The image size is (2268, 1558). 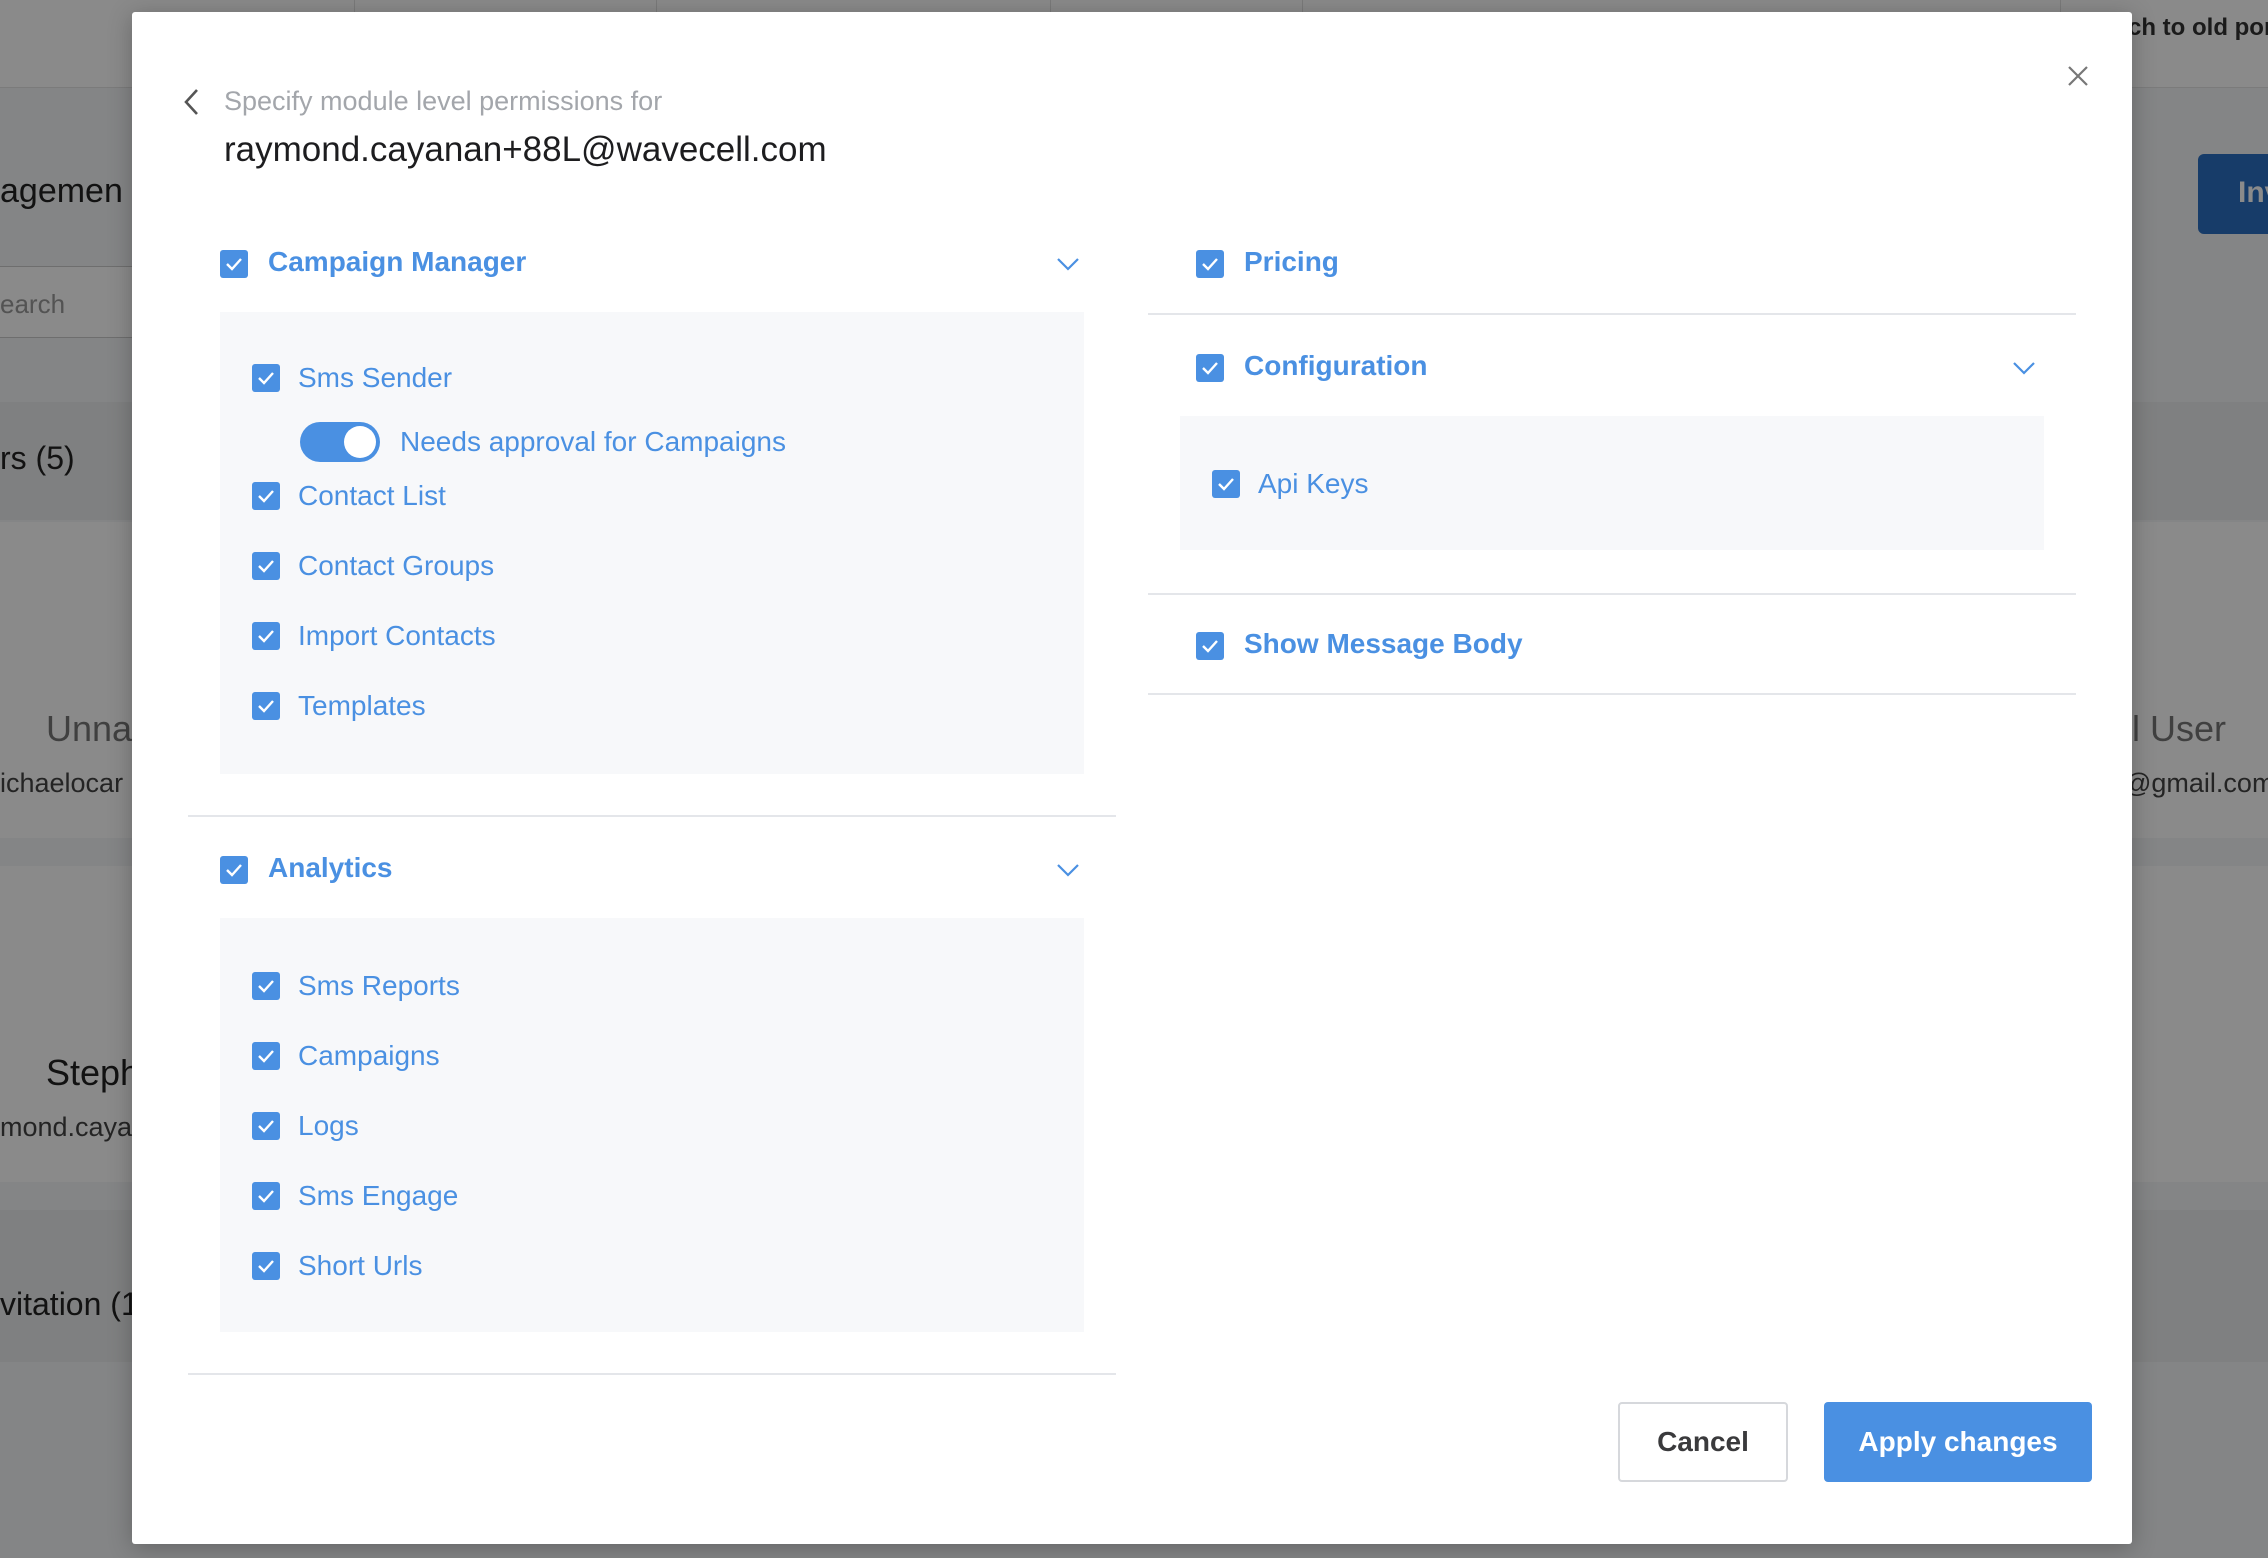 I want to click on permission-item: Templates, so click(x=602, y=706).